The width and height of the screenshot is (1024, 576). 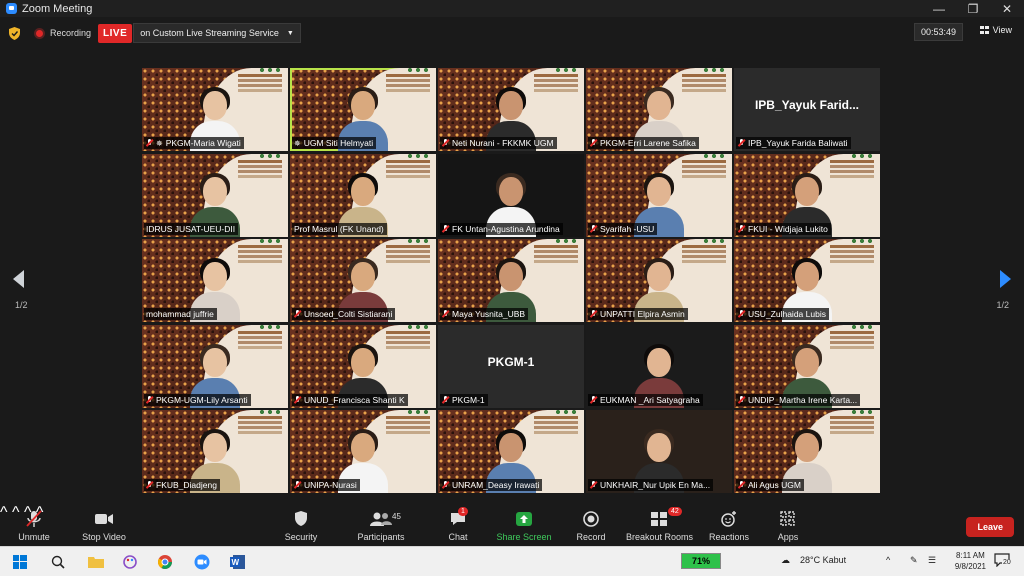 I want to click on live-stream-label: on Custom Live Streaming Service, so click(x=209, y=33).